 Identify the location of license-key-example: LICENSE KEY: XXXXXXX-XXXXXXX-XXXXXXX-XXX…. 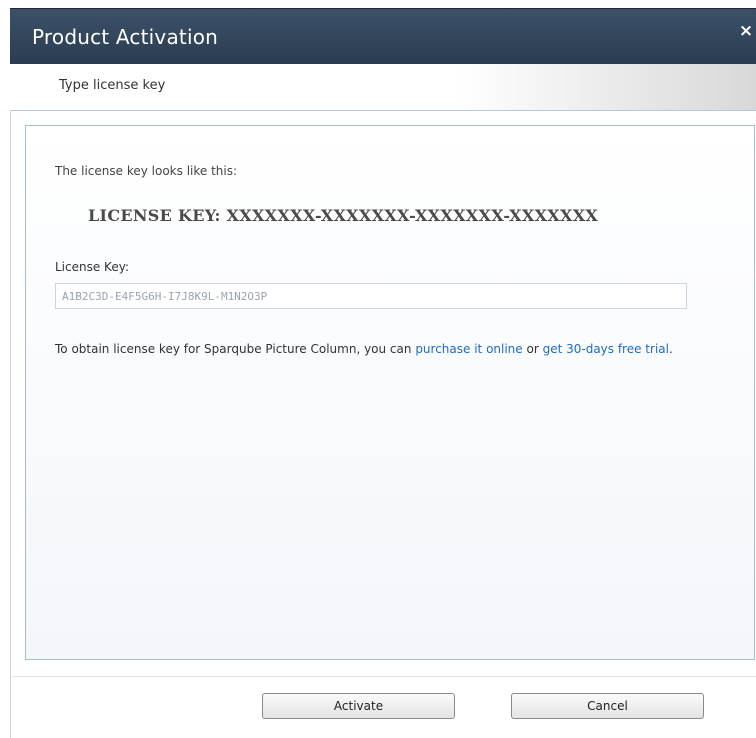
(343, 215).